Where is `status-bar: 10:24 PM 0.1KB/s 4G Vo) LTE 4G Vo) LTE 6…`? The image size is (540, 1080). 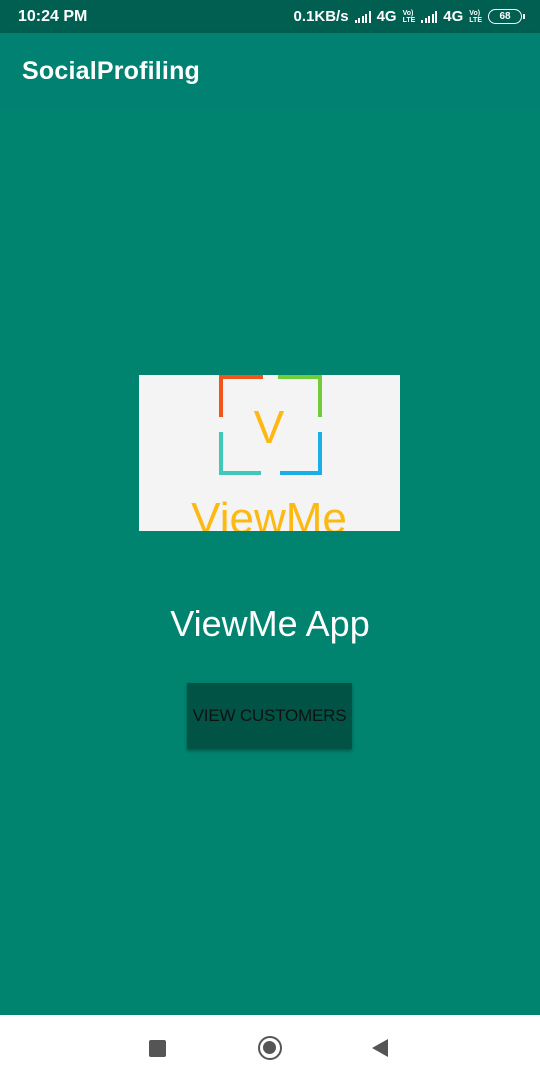
status-bar: 10:24 PM 0.1KB/s 4G Vo) LTE 4G Vo) LTE 6… is located at coordinates (270, 16).